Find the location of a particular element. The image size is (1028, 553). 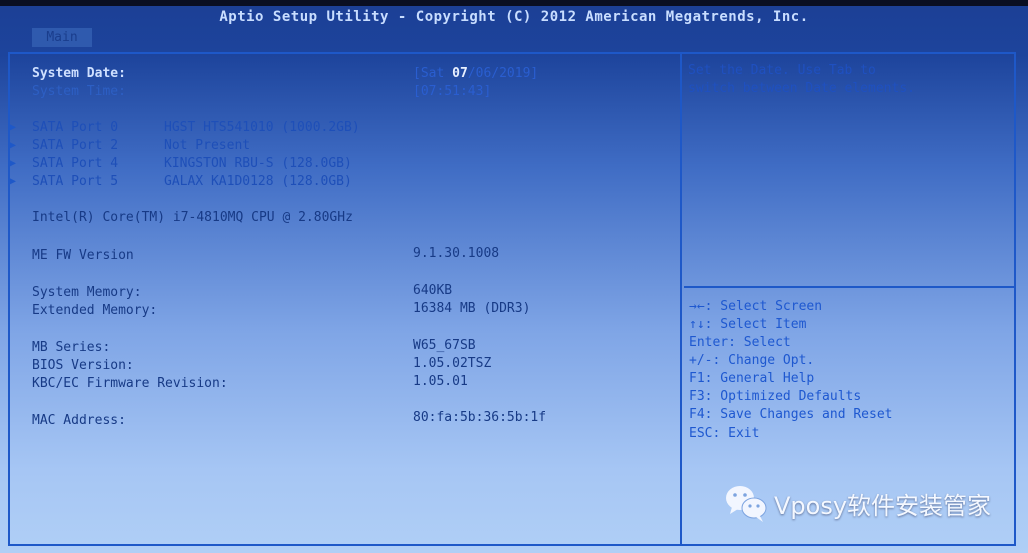

sata-port-label: SATA Port 4 is located at coordinates (75, 163).